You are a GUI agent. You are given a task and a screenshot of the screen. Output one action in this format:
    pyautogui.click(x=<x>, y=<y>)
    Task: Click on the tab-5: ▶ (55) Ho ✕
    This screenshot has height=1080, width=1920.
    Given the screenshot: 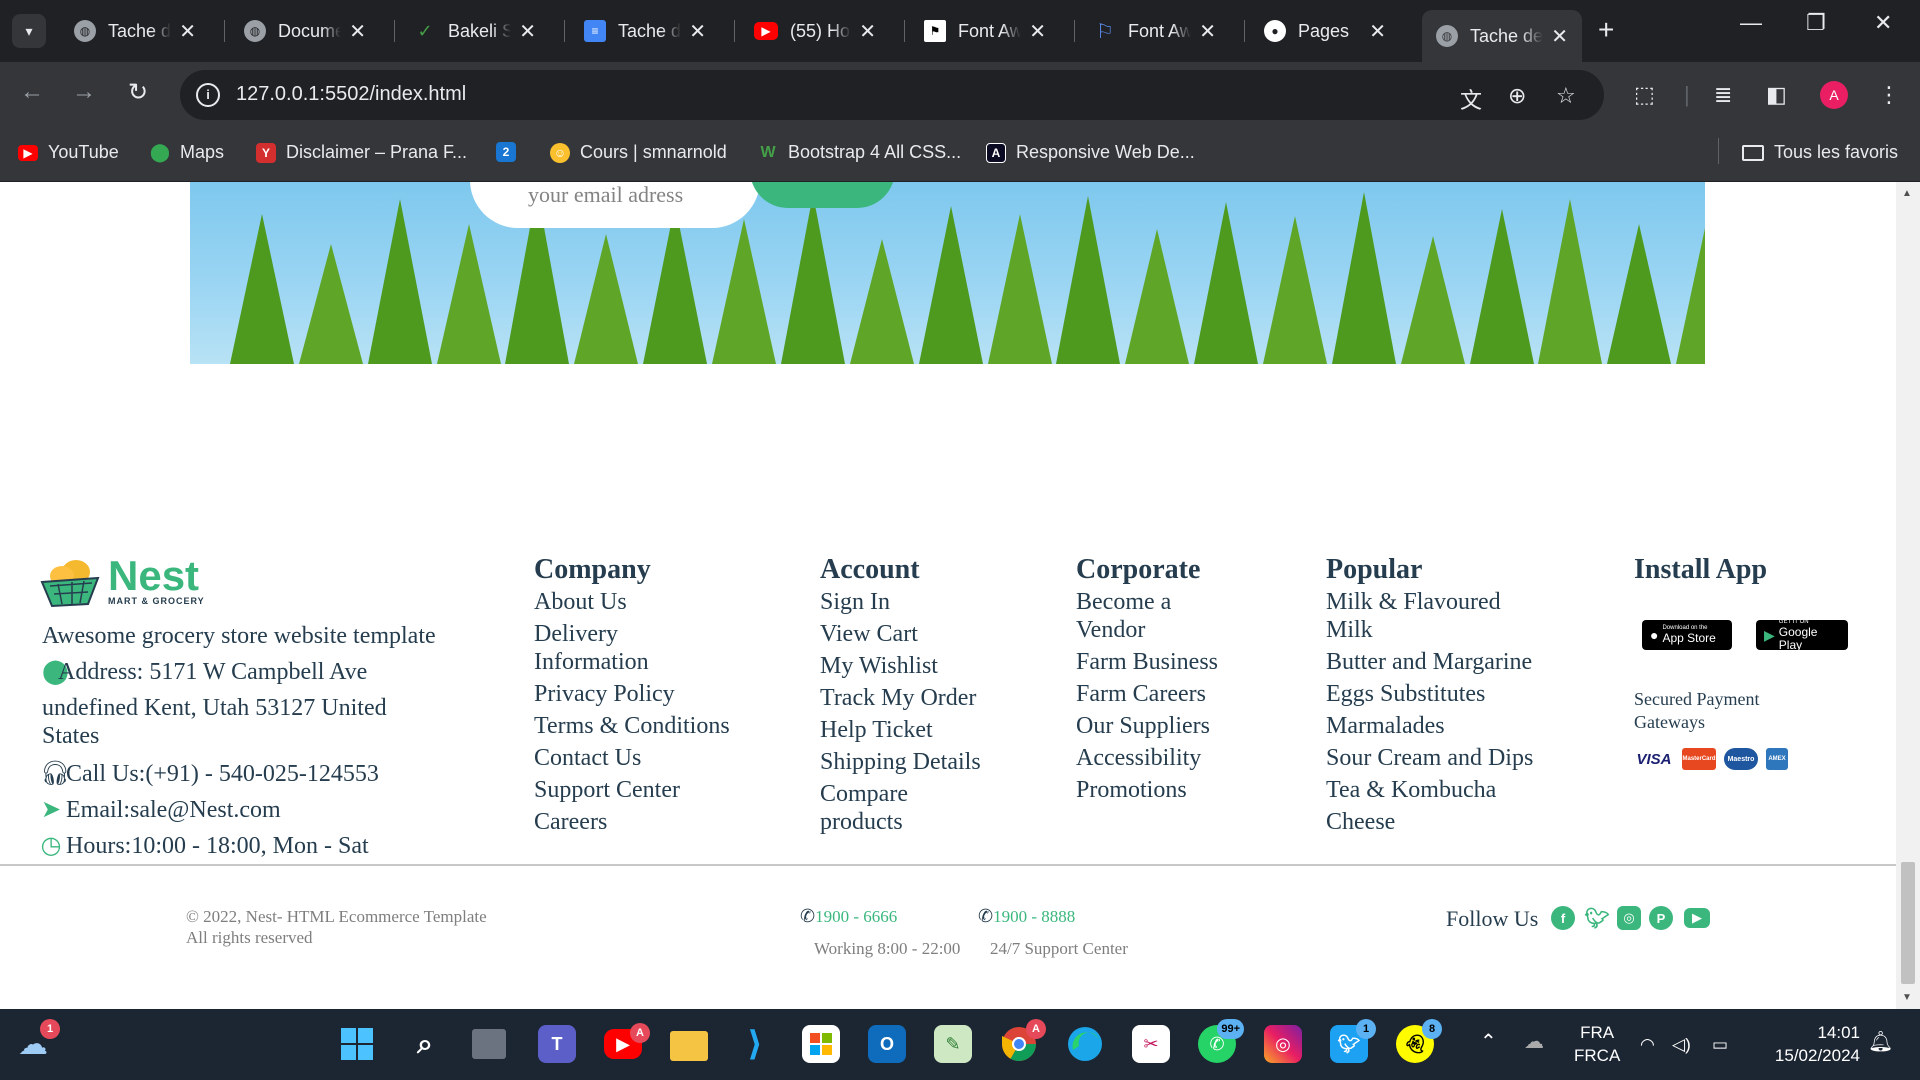 What is the action you would take?
    pyautogui.click(x=815, y=31)
    